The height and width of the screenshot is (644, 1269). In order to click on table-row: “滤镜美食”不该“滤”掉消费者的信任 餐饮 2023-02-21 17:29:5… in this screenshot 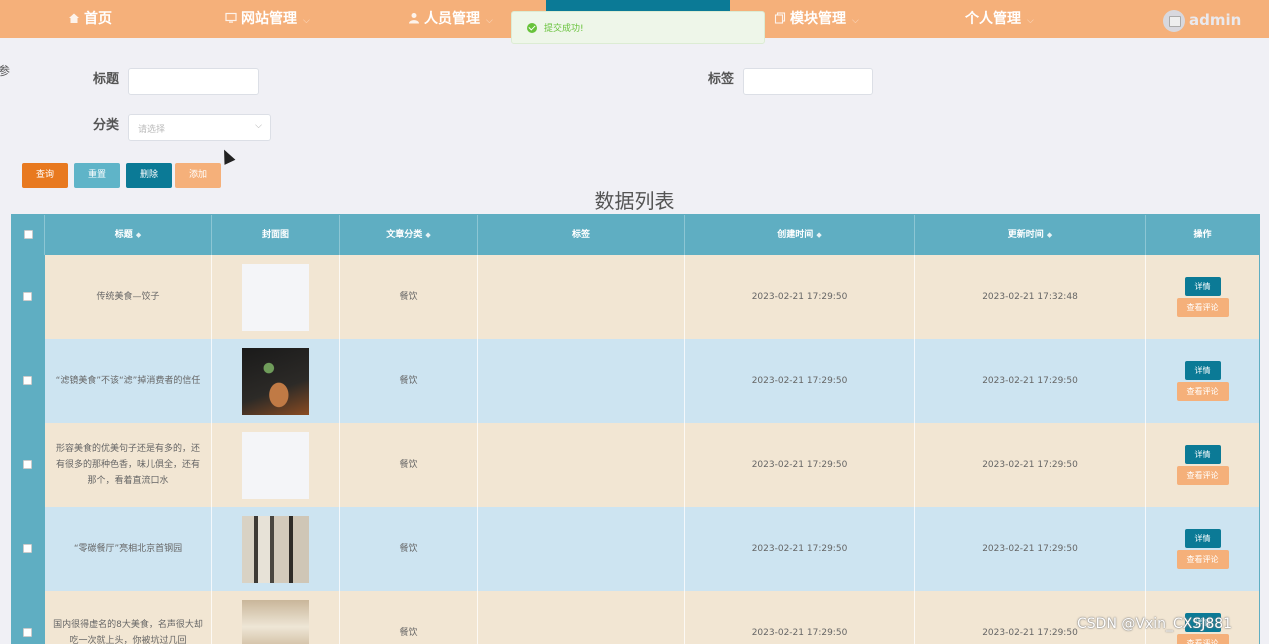, I will do `click(635, 381)`.